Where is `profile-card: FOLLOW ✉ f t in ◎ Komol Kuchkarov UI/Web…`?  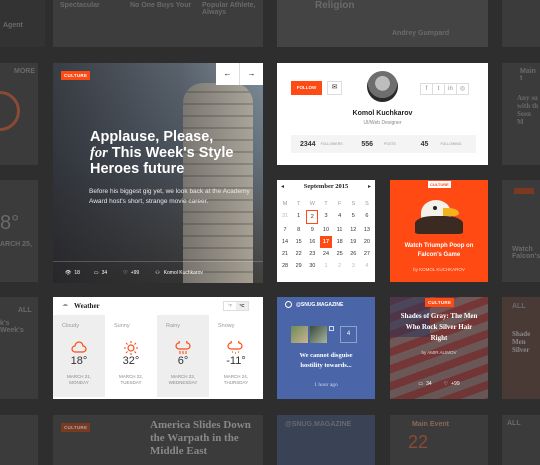
profile-card: FOLLOW ✉ f t in ◎ Komol Kuchkarov UI/Web… is located at coordinates (382, 114).